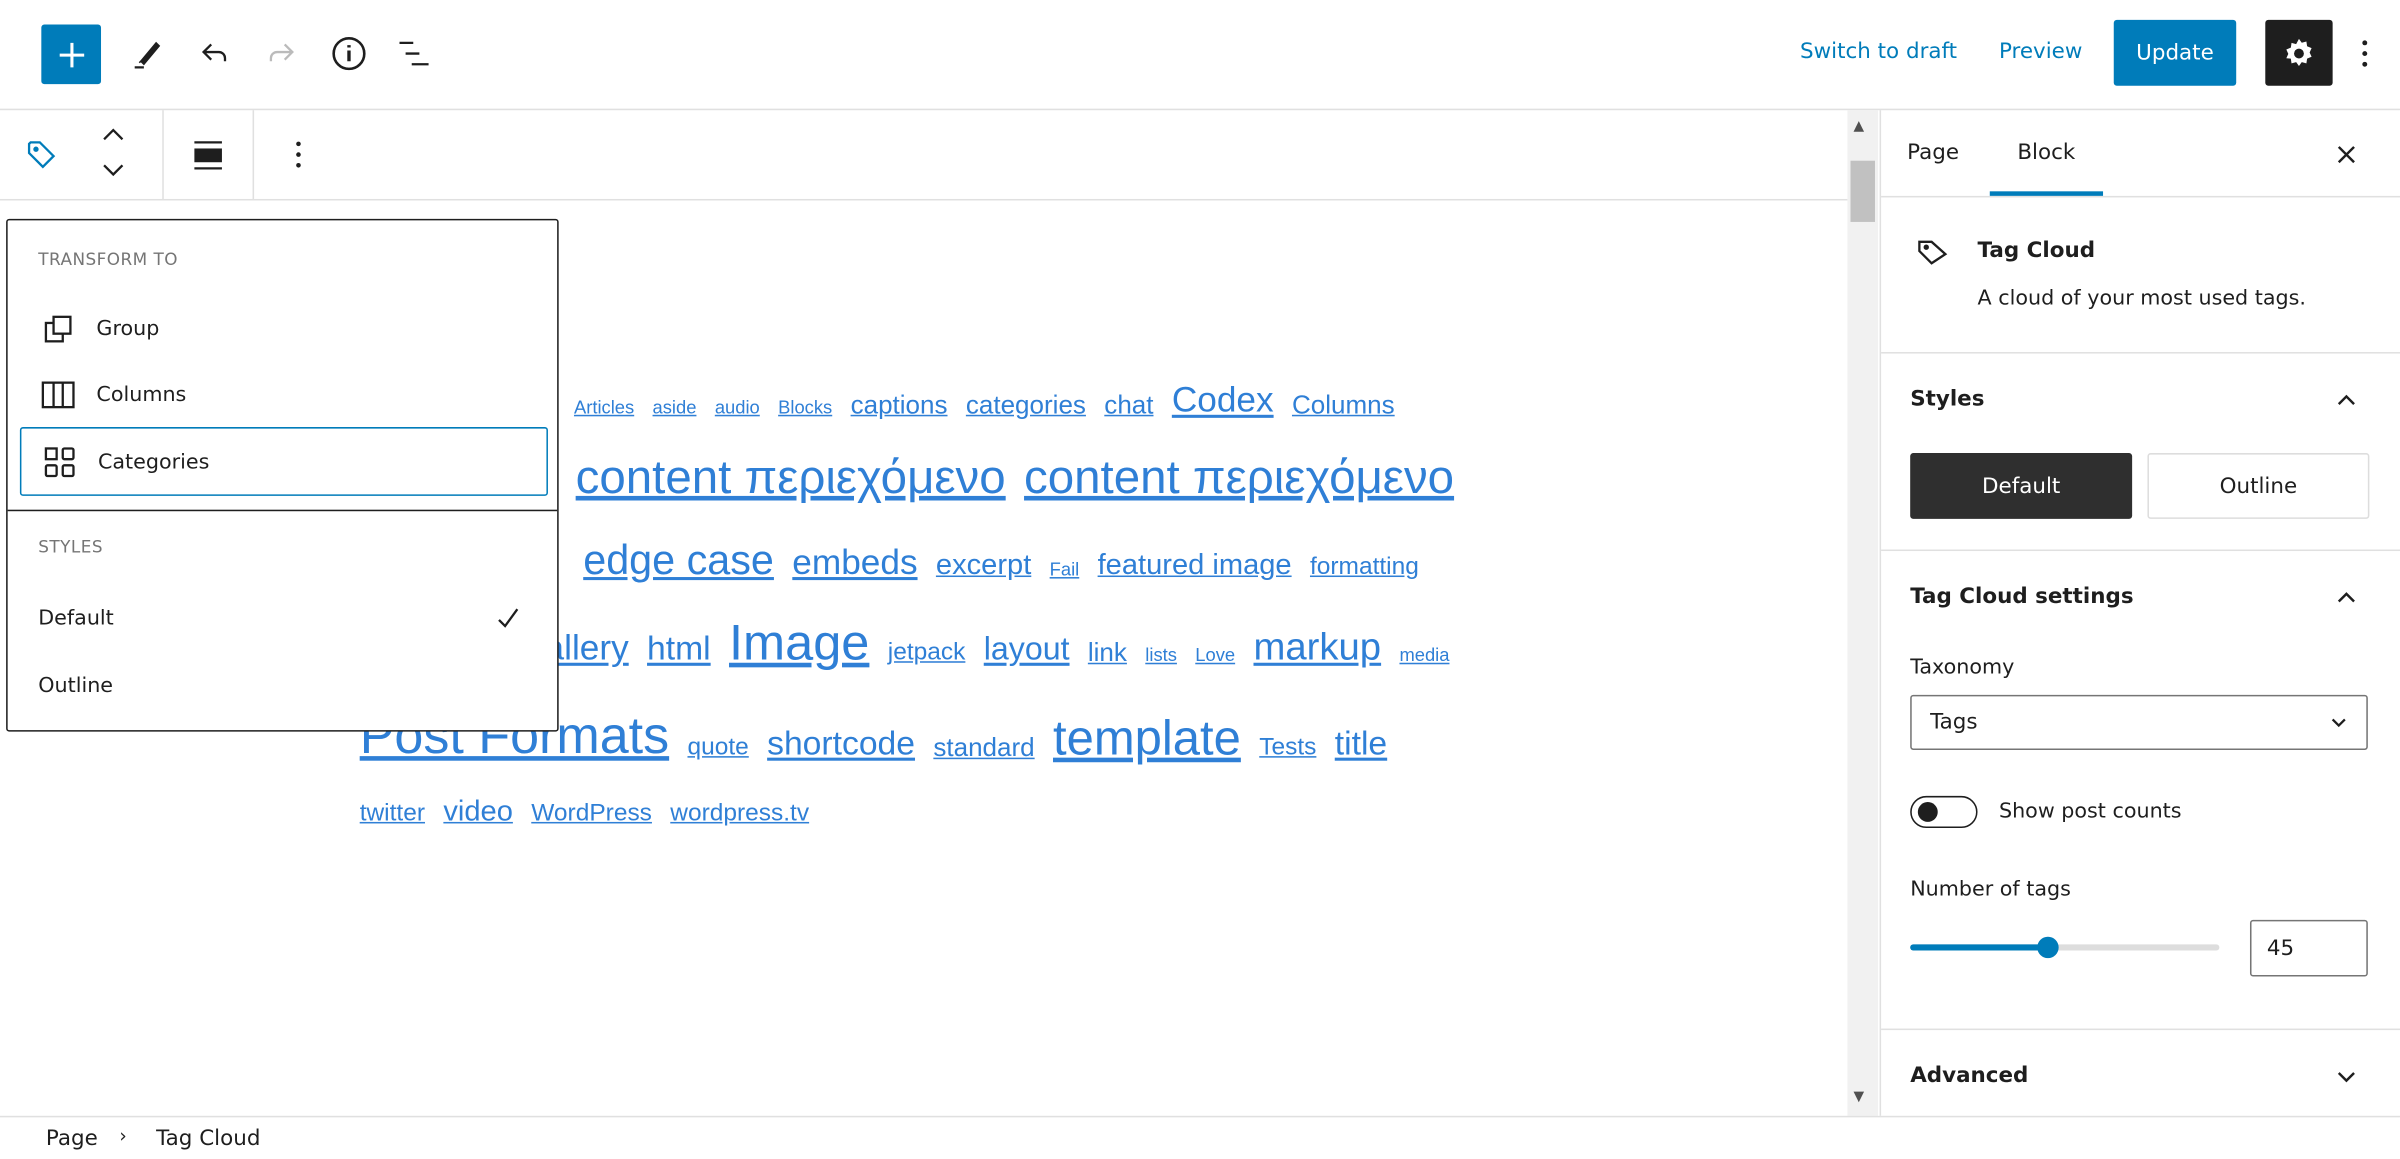 The image size is (2400, 1159). I want to click on transform-categories: Categories, so click(283, 461).